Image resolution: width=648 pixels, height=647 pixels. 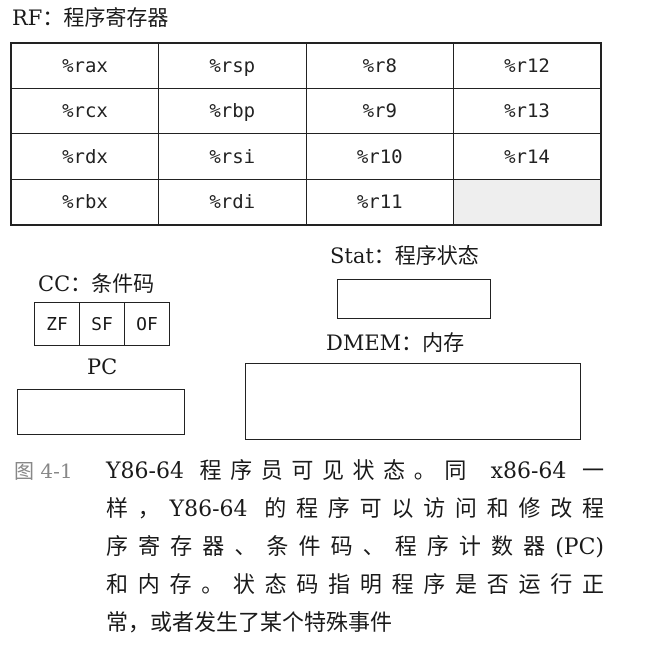 What do you see at coordinates (379, 111) in the screenshot?
I see `register-cell: %r9` at bounding box center [379, 111].